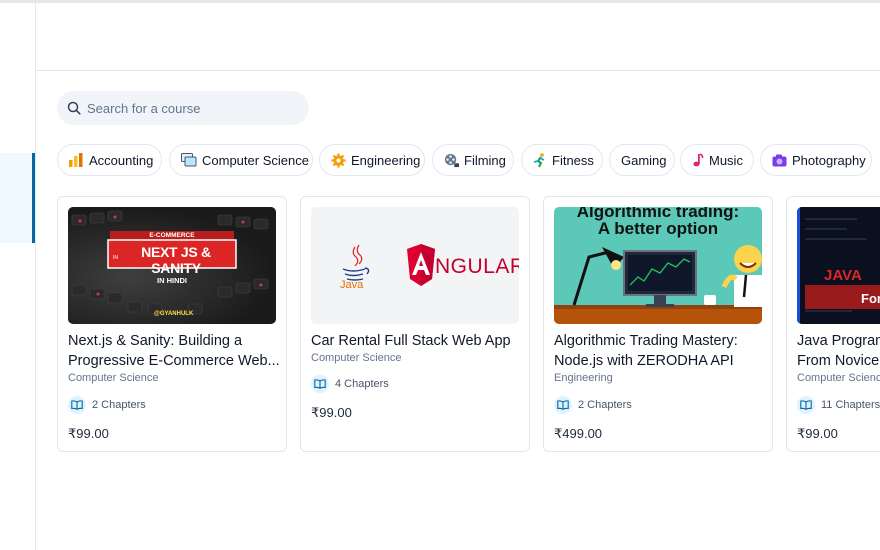 The image size is (880, 550). Describe the element at coordinates (451, 160) in the screenshot. I see `film-reel-icon` at that location.